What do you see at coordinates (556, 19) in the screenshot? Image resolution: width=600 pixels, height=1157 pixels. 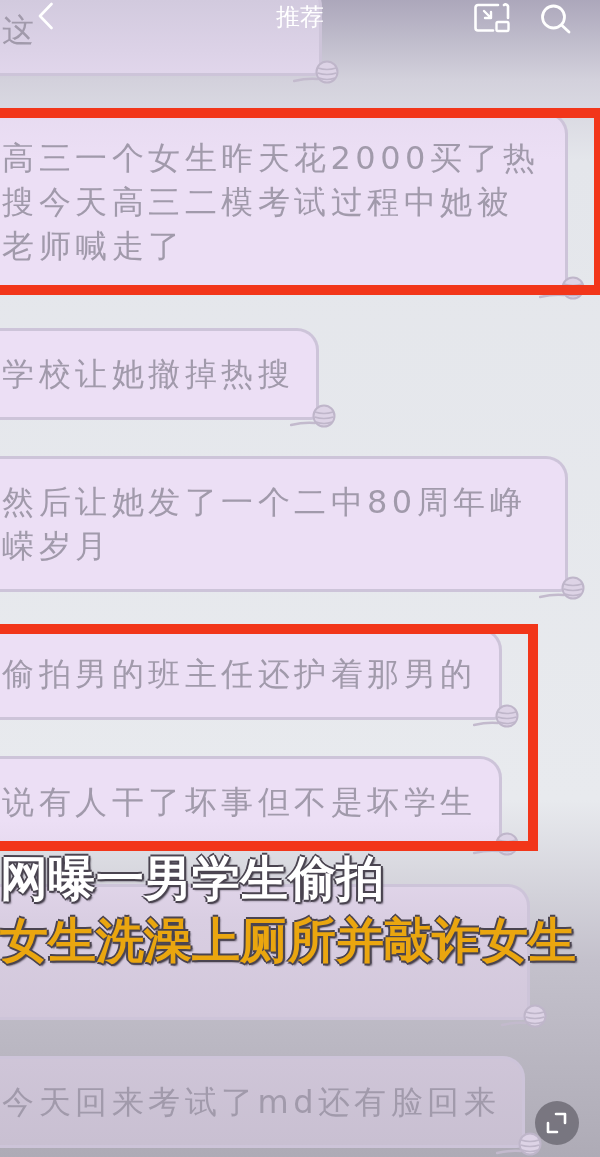 I see `search-icon` at bounding box center [556, 19].